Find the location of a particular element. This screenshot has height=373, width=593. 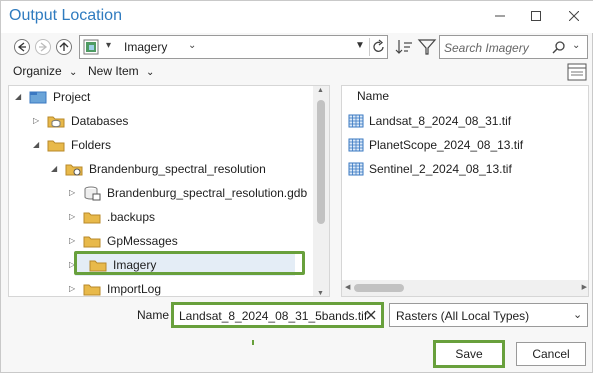

tree-item: ▷ Brandenburg_spectral_resolution.gdb is located at coordinates (159, 193).